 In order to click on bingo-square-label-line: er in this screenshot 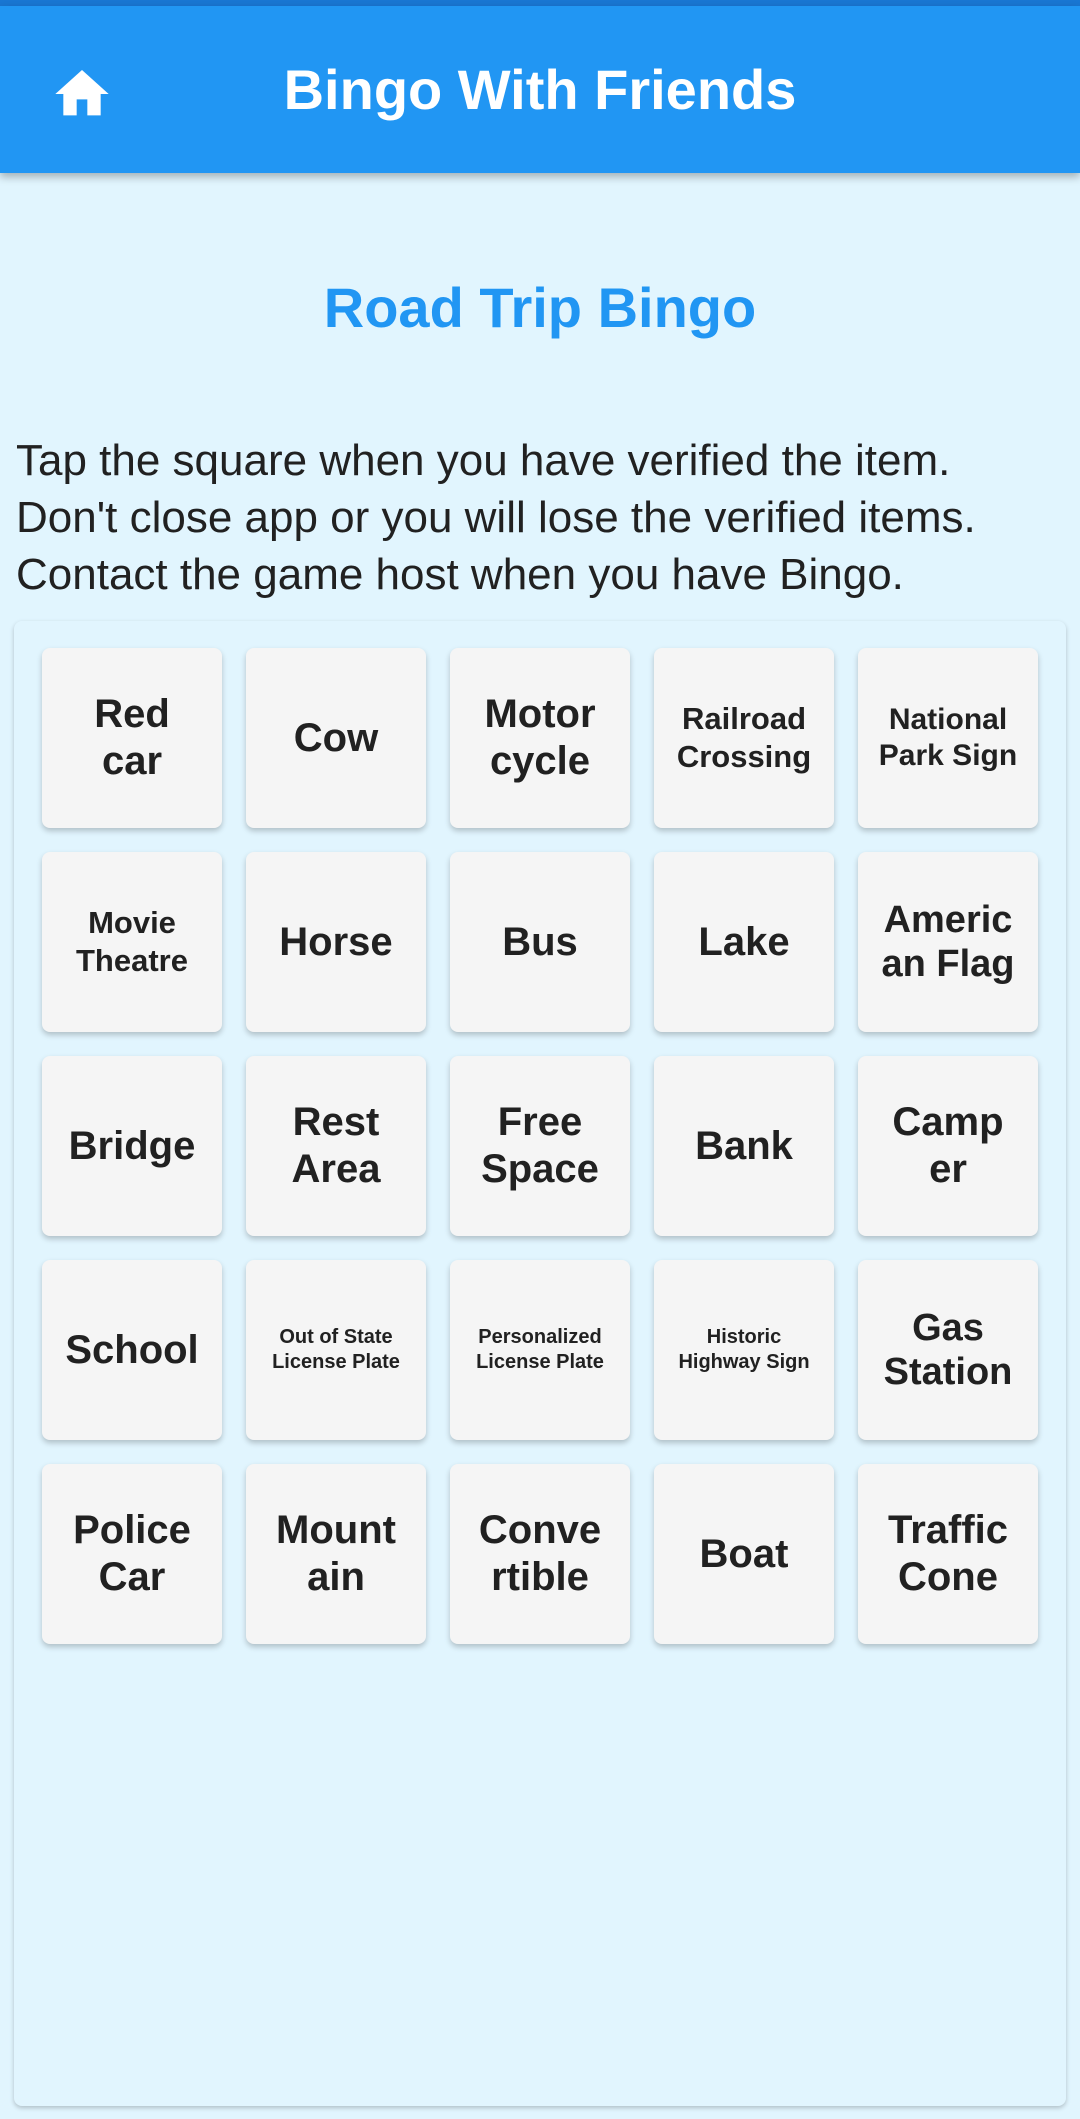, I will do `click(948, 1169)`.